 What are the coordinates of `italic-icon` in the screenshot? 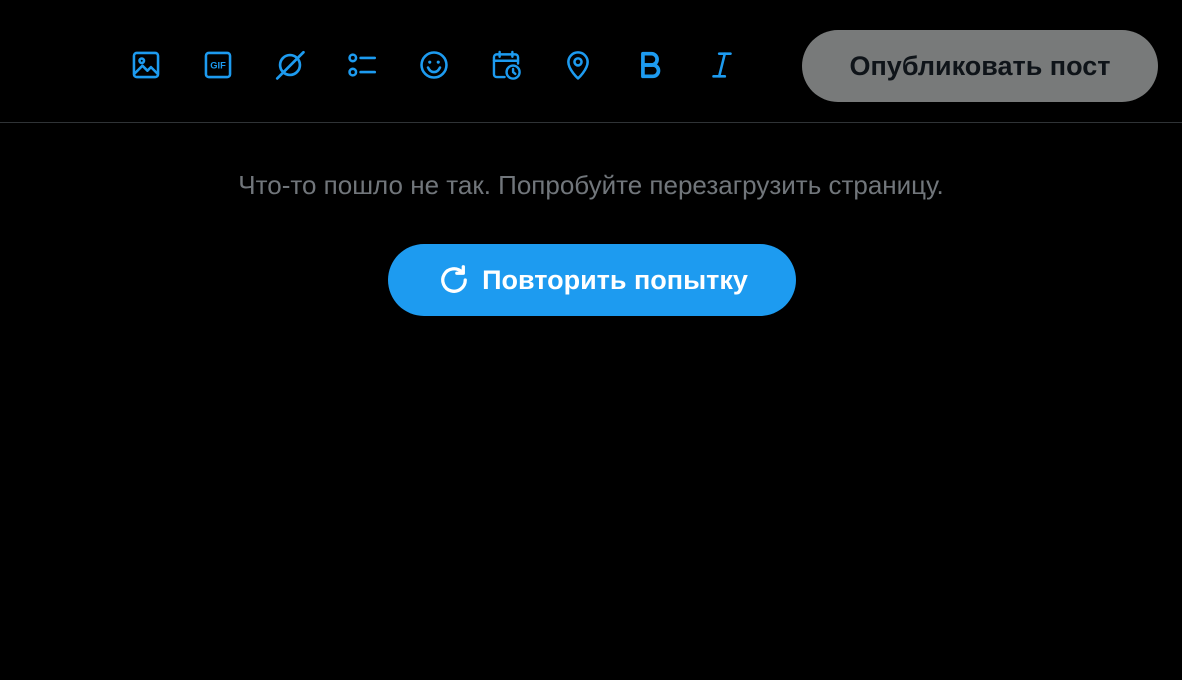 It's located at (722, 65).